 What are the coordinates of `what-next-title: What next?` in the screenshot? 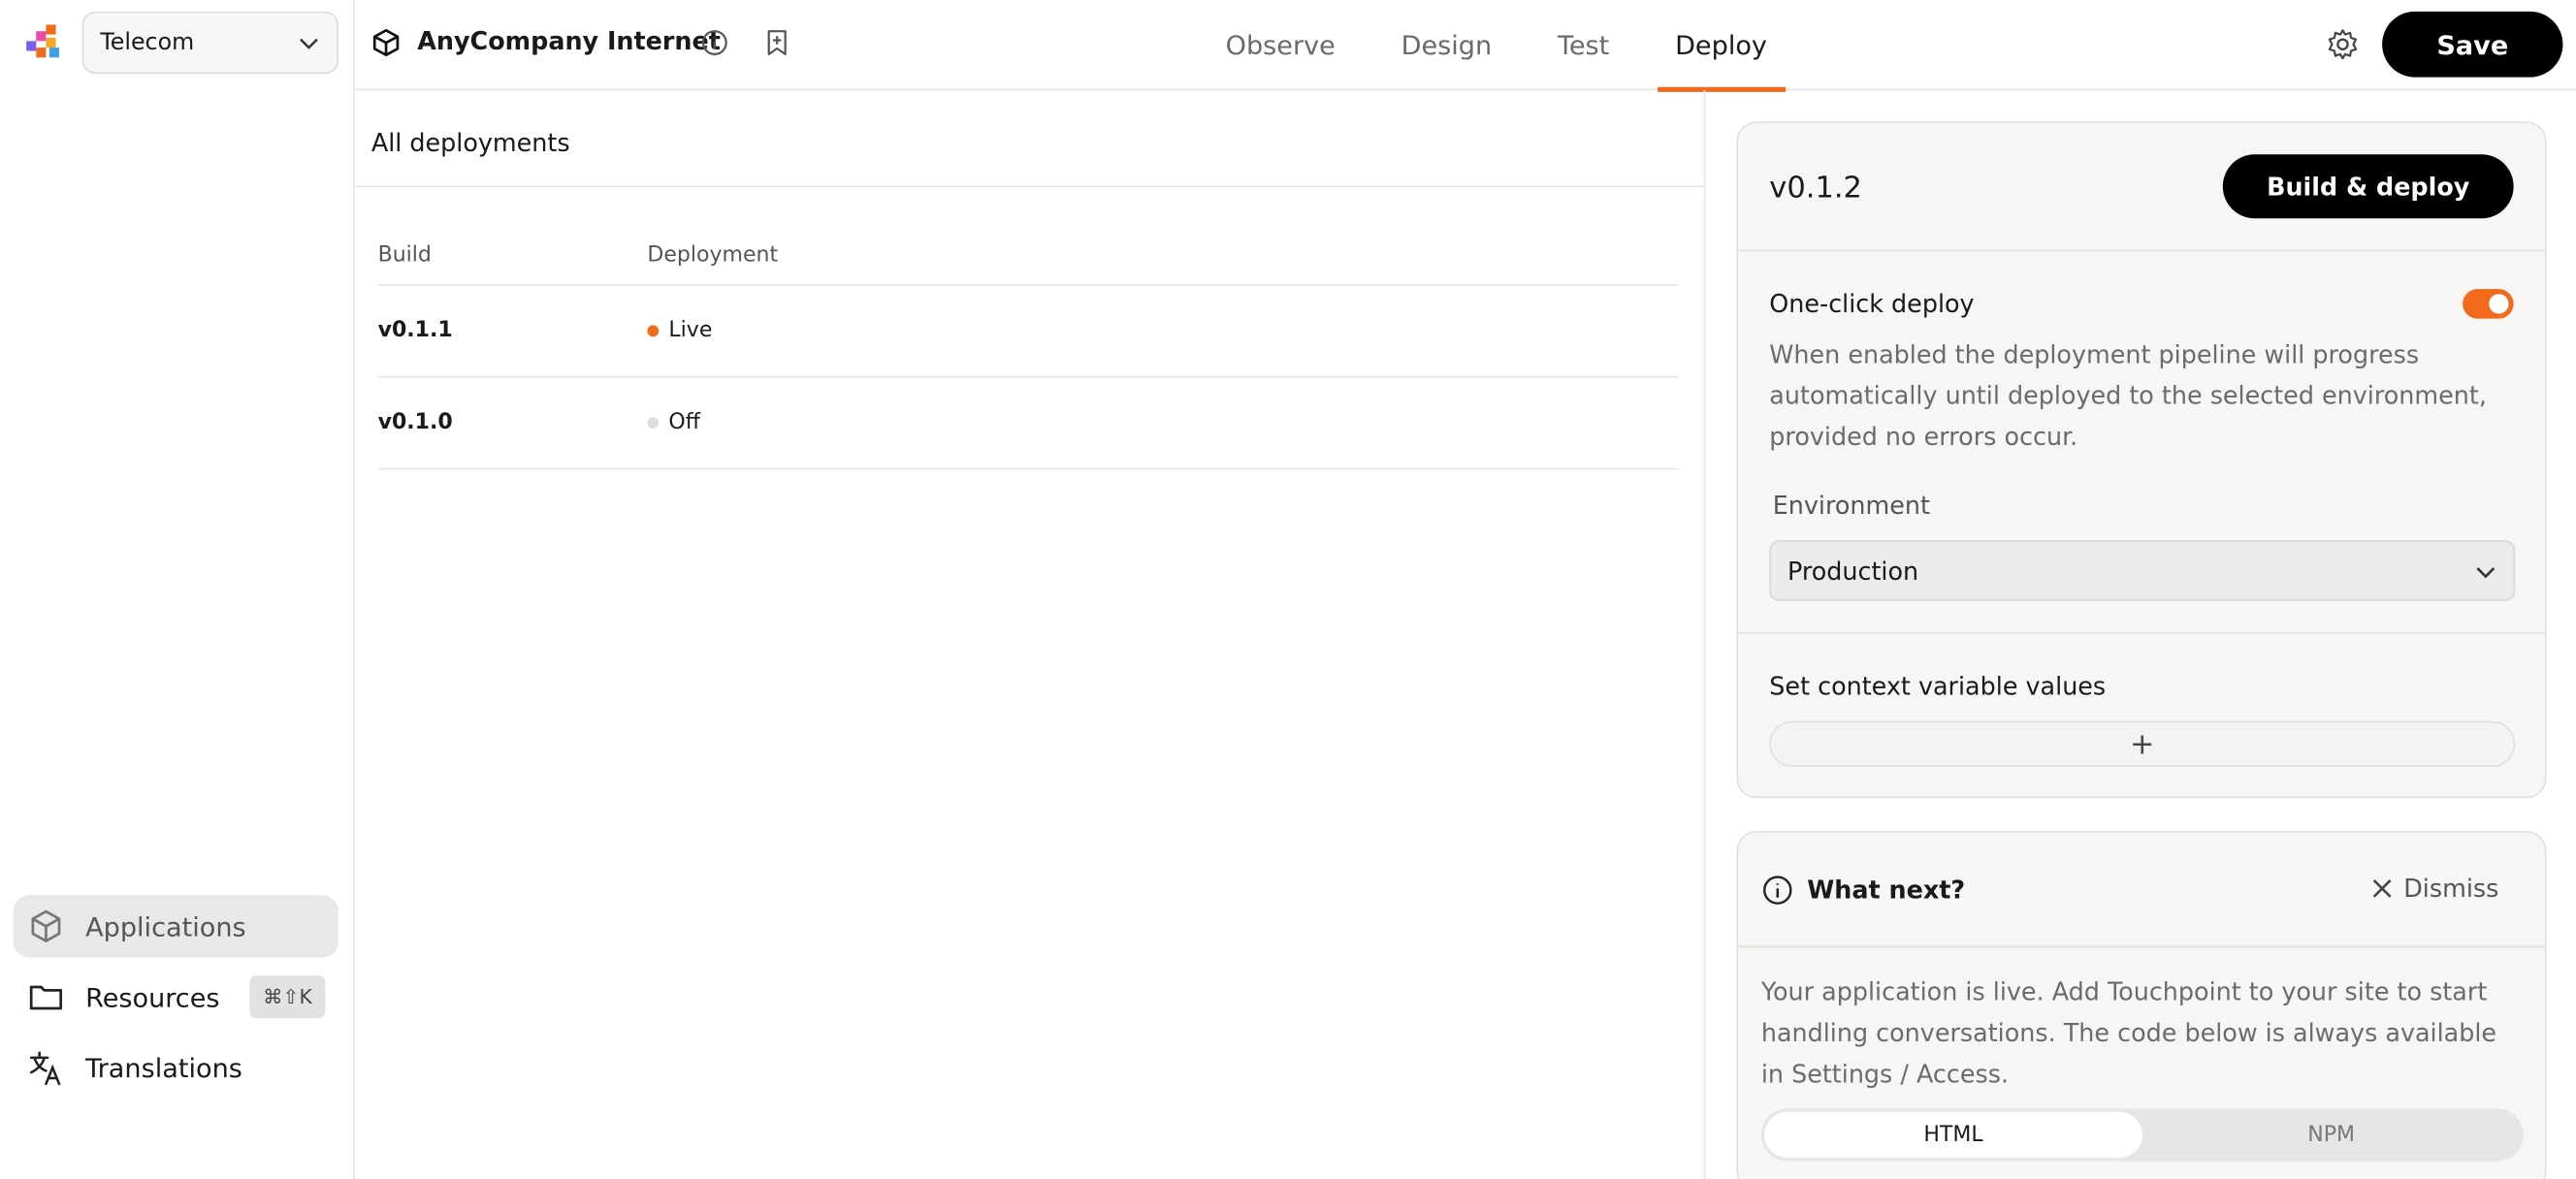 It's located at (1886, 890).